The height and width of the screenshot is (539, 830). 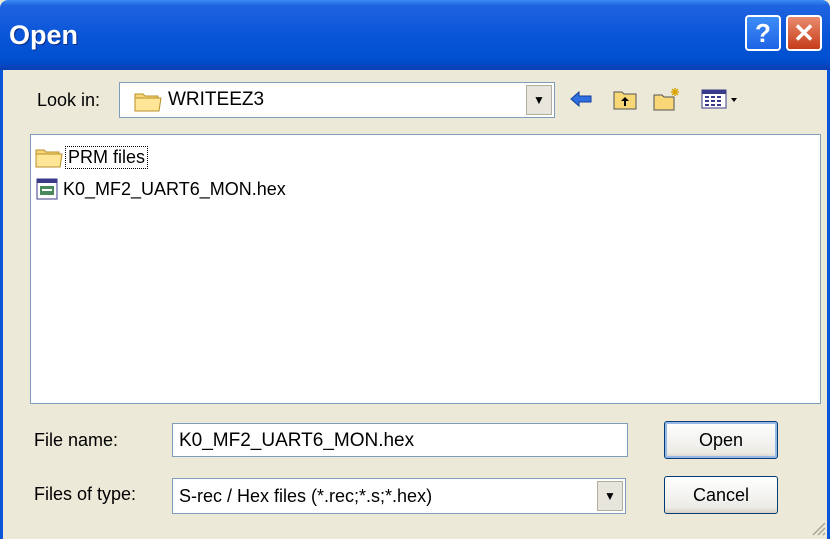 I want to click on cancel-button-label: Cancel, so click(x=721, y=494).